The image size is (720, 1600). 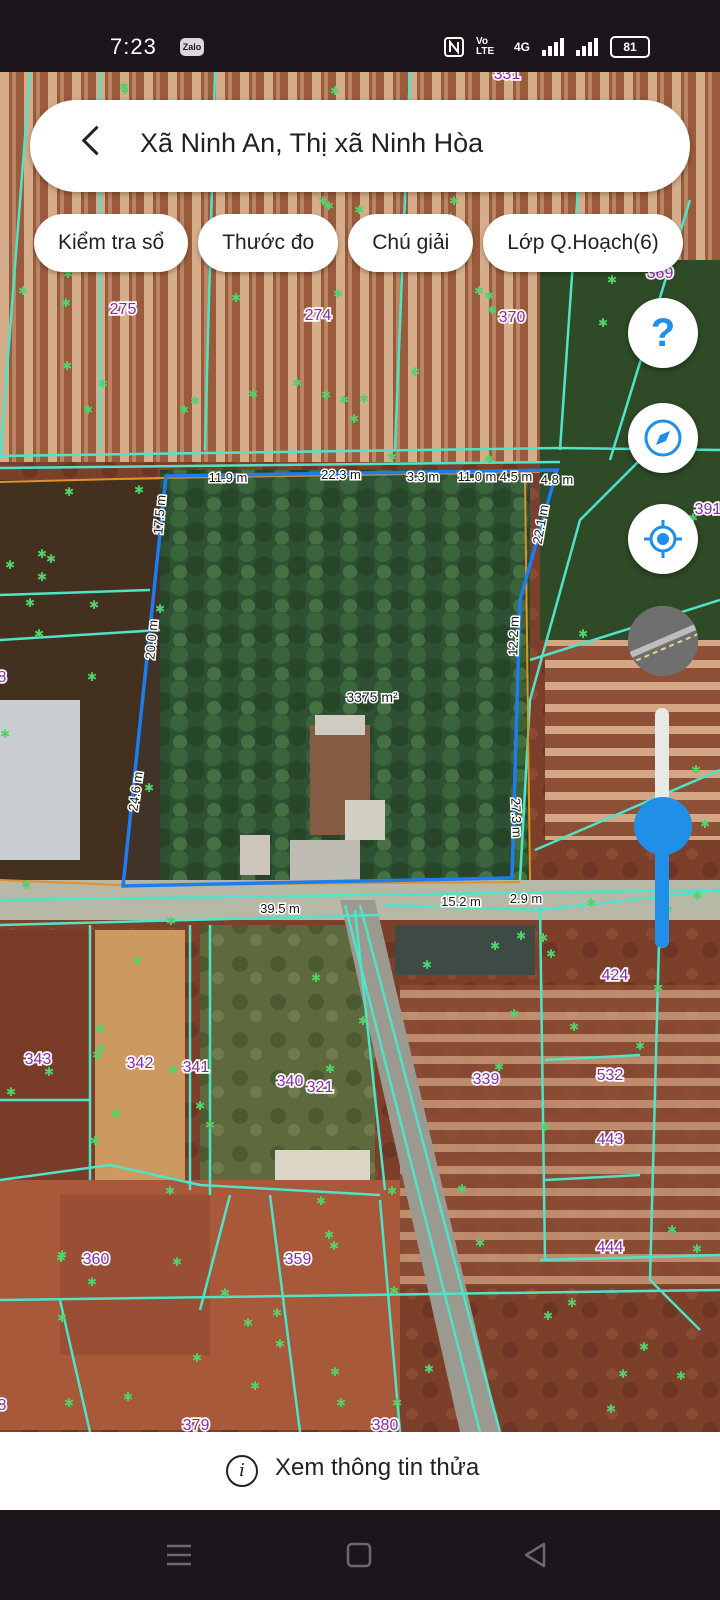 I want to click on parcel-number: 343, so click(x=38, y=1059).